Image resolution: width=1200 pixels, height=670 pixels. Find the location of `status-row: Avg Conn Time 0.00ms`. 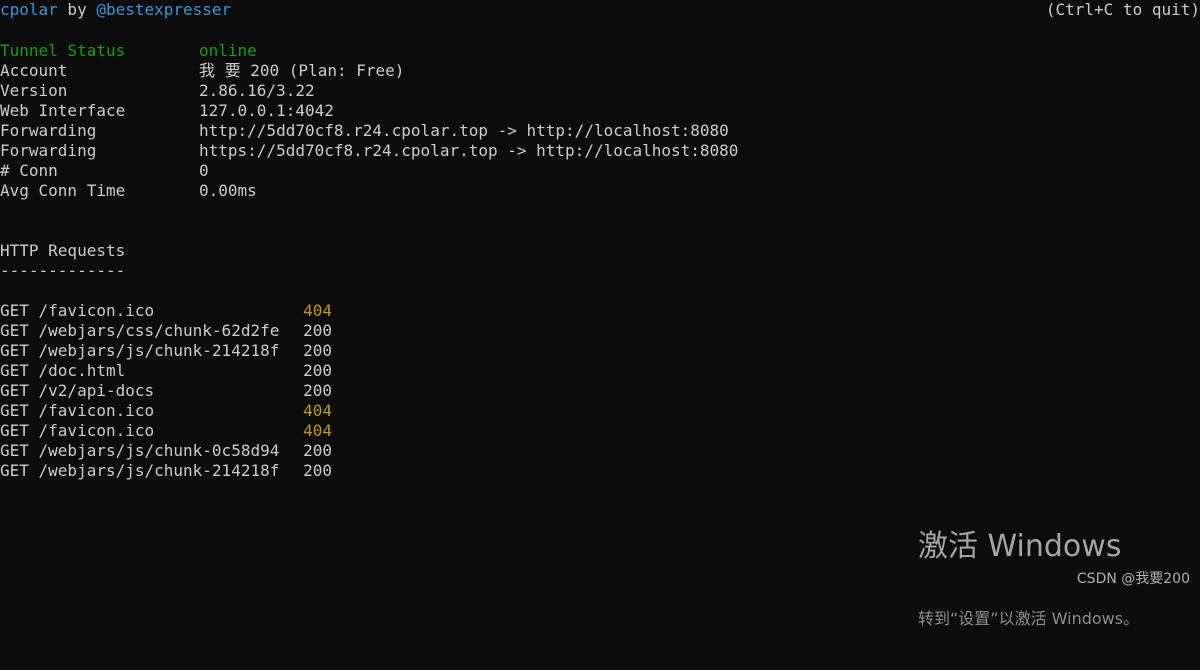

status-row: Avg Conn Time 0.00ms is located at coordinates (600, 191).